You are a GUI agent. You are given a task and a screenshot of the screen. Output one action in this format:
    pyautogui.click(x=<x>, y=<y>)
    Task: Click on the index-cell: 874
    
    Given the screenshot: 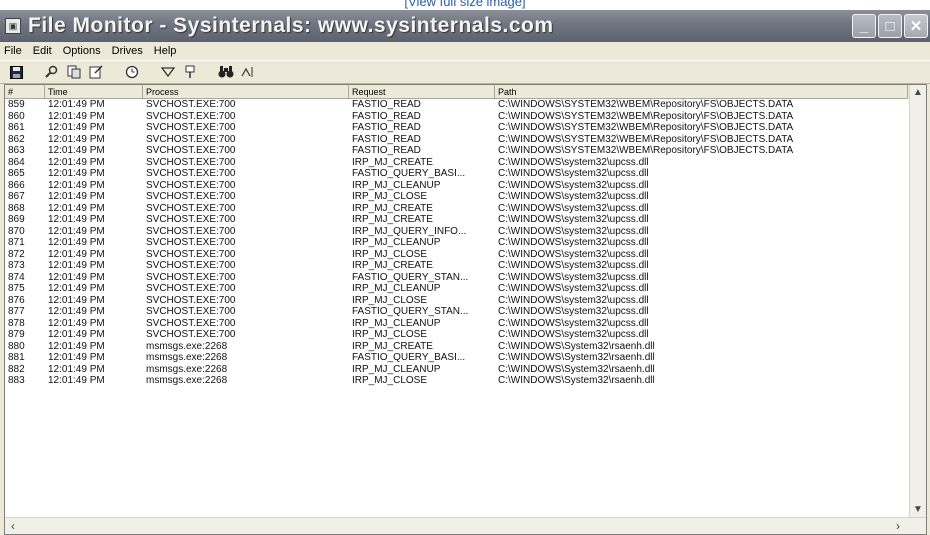 What is the action you would take?
    pyautogui.click(x=16, y=277)
    